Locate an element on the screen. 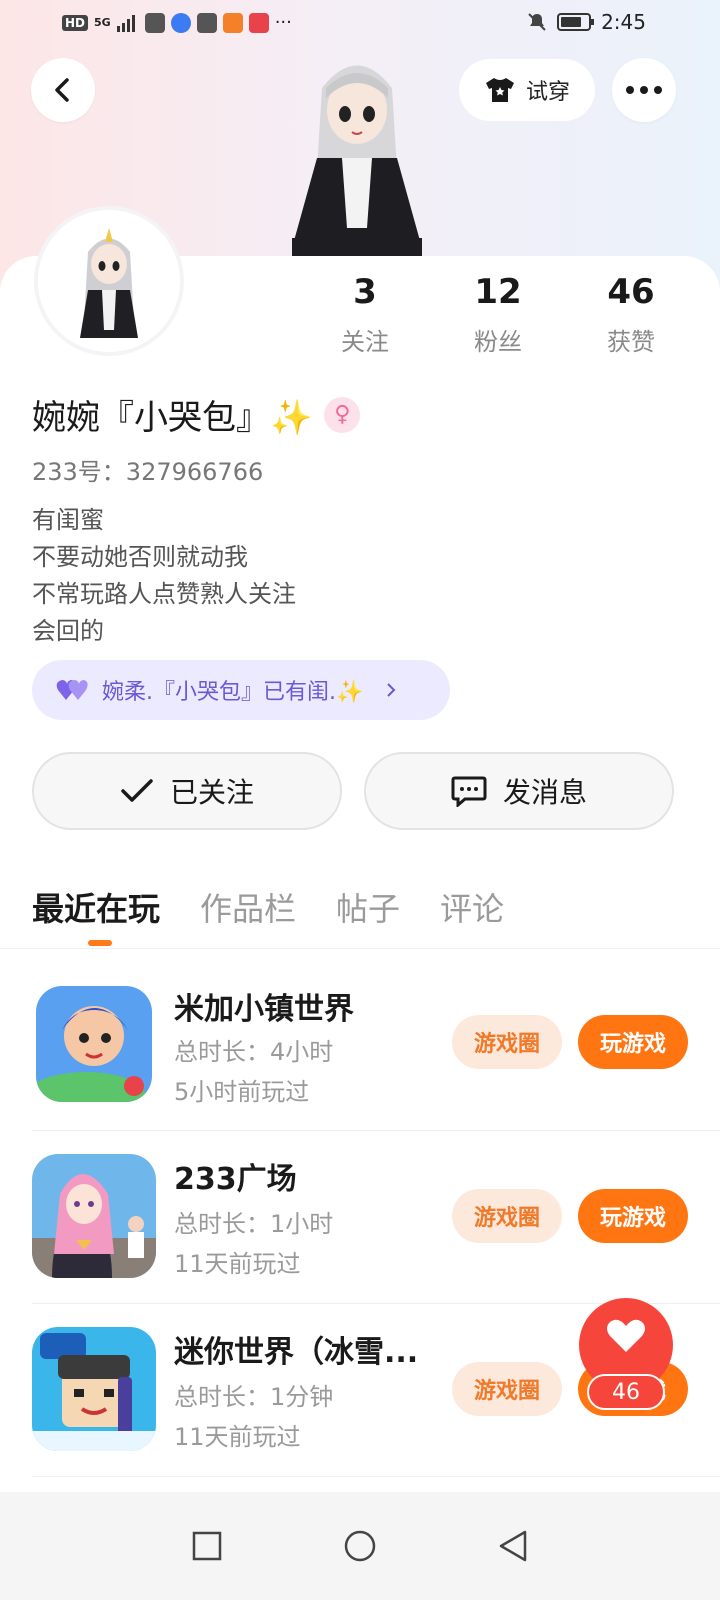 Image resolution: width=720 pixels, height=1600 pixels. stat-following-label: 关注 is located at coordinates (365, 342).